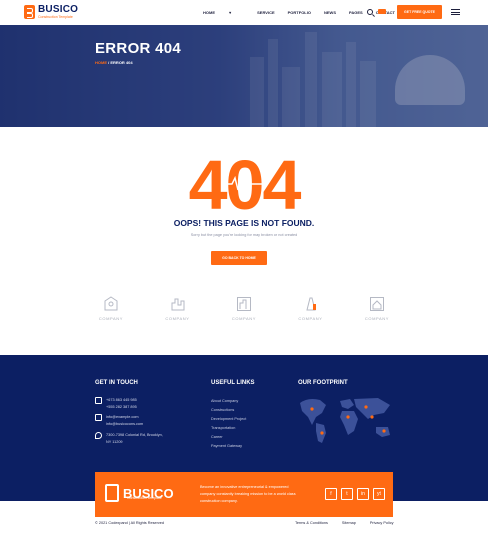 Image resolution: width=488 pixels, height=533 pixels. I want to click on brand-tagline: Construction Template, so click(55, 17).